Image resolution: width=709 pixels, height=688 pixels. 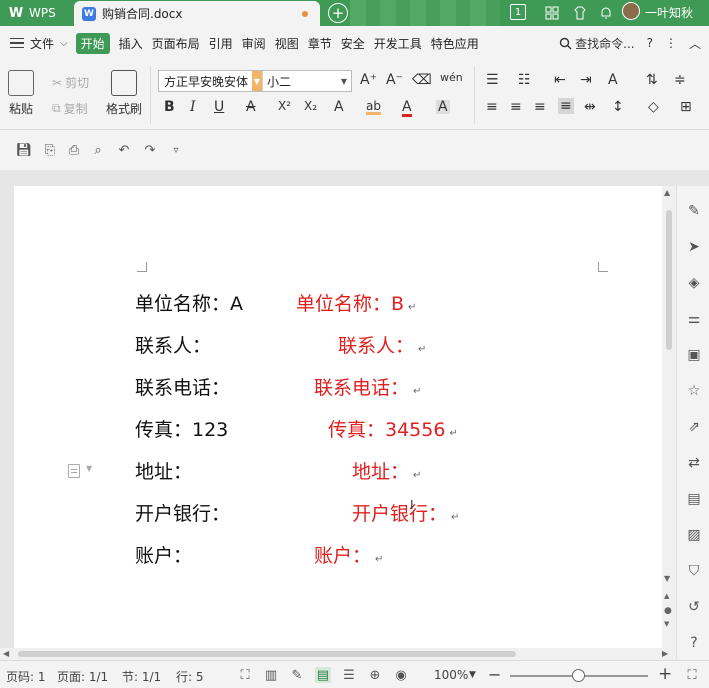 What do you see at coordinates (613, 80) in the screenshot?
I see `text-direction-icon: A` at bounding box center [613, 80].